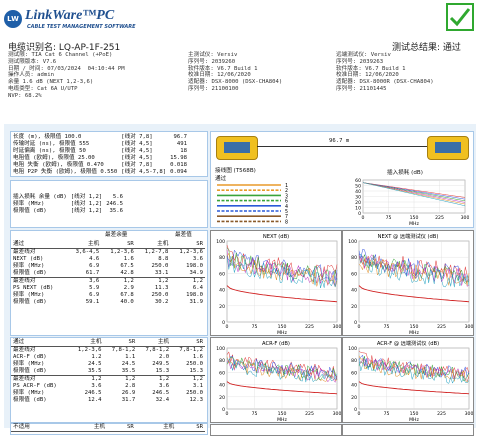  What do you see at coordinates (363, 55) in the screenshot?
I see `info_right-line: 远端测试仪: Versiv` at bounding box center [363, 55].